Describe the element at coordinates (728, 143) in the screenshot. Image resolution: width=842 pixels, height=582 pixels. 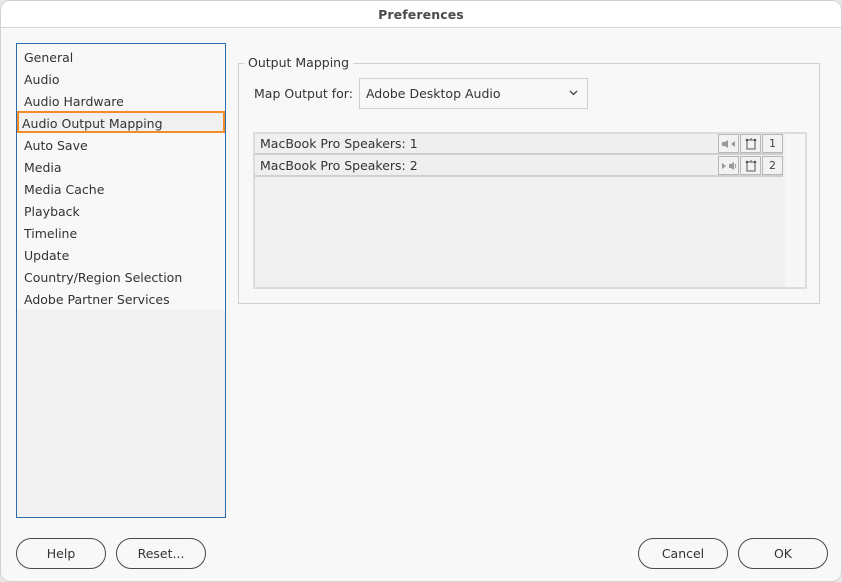
I see `speaker-left-icon` at that location.